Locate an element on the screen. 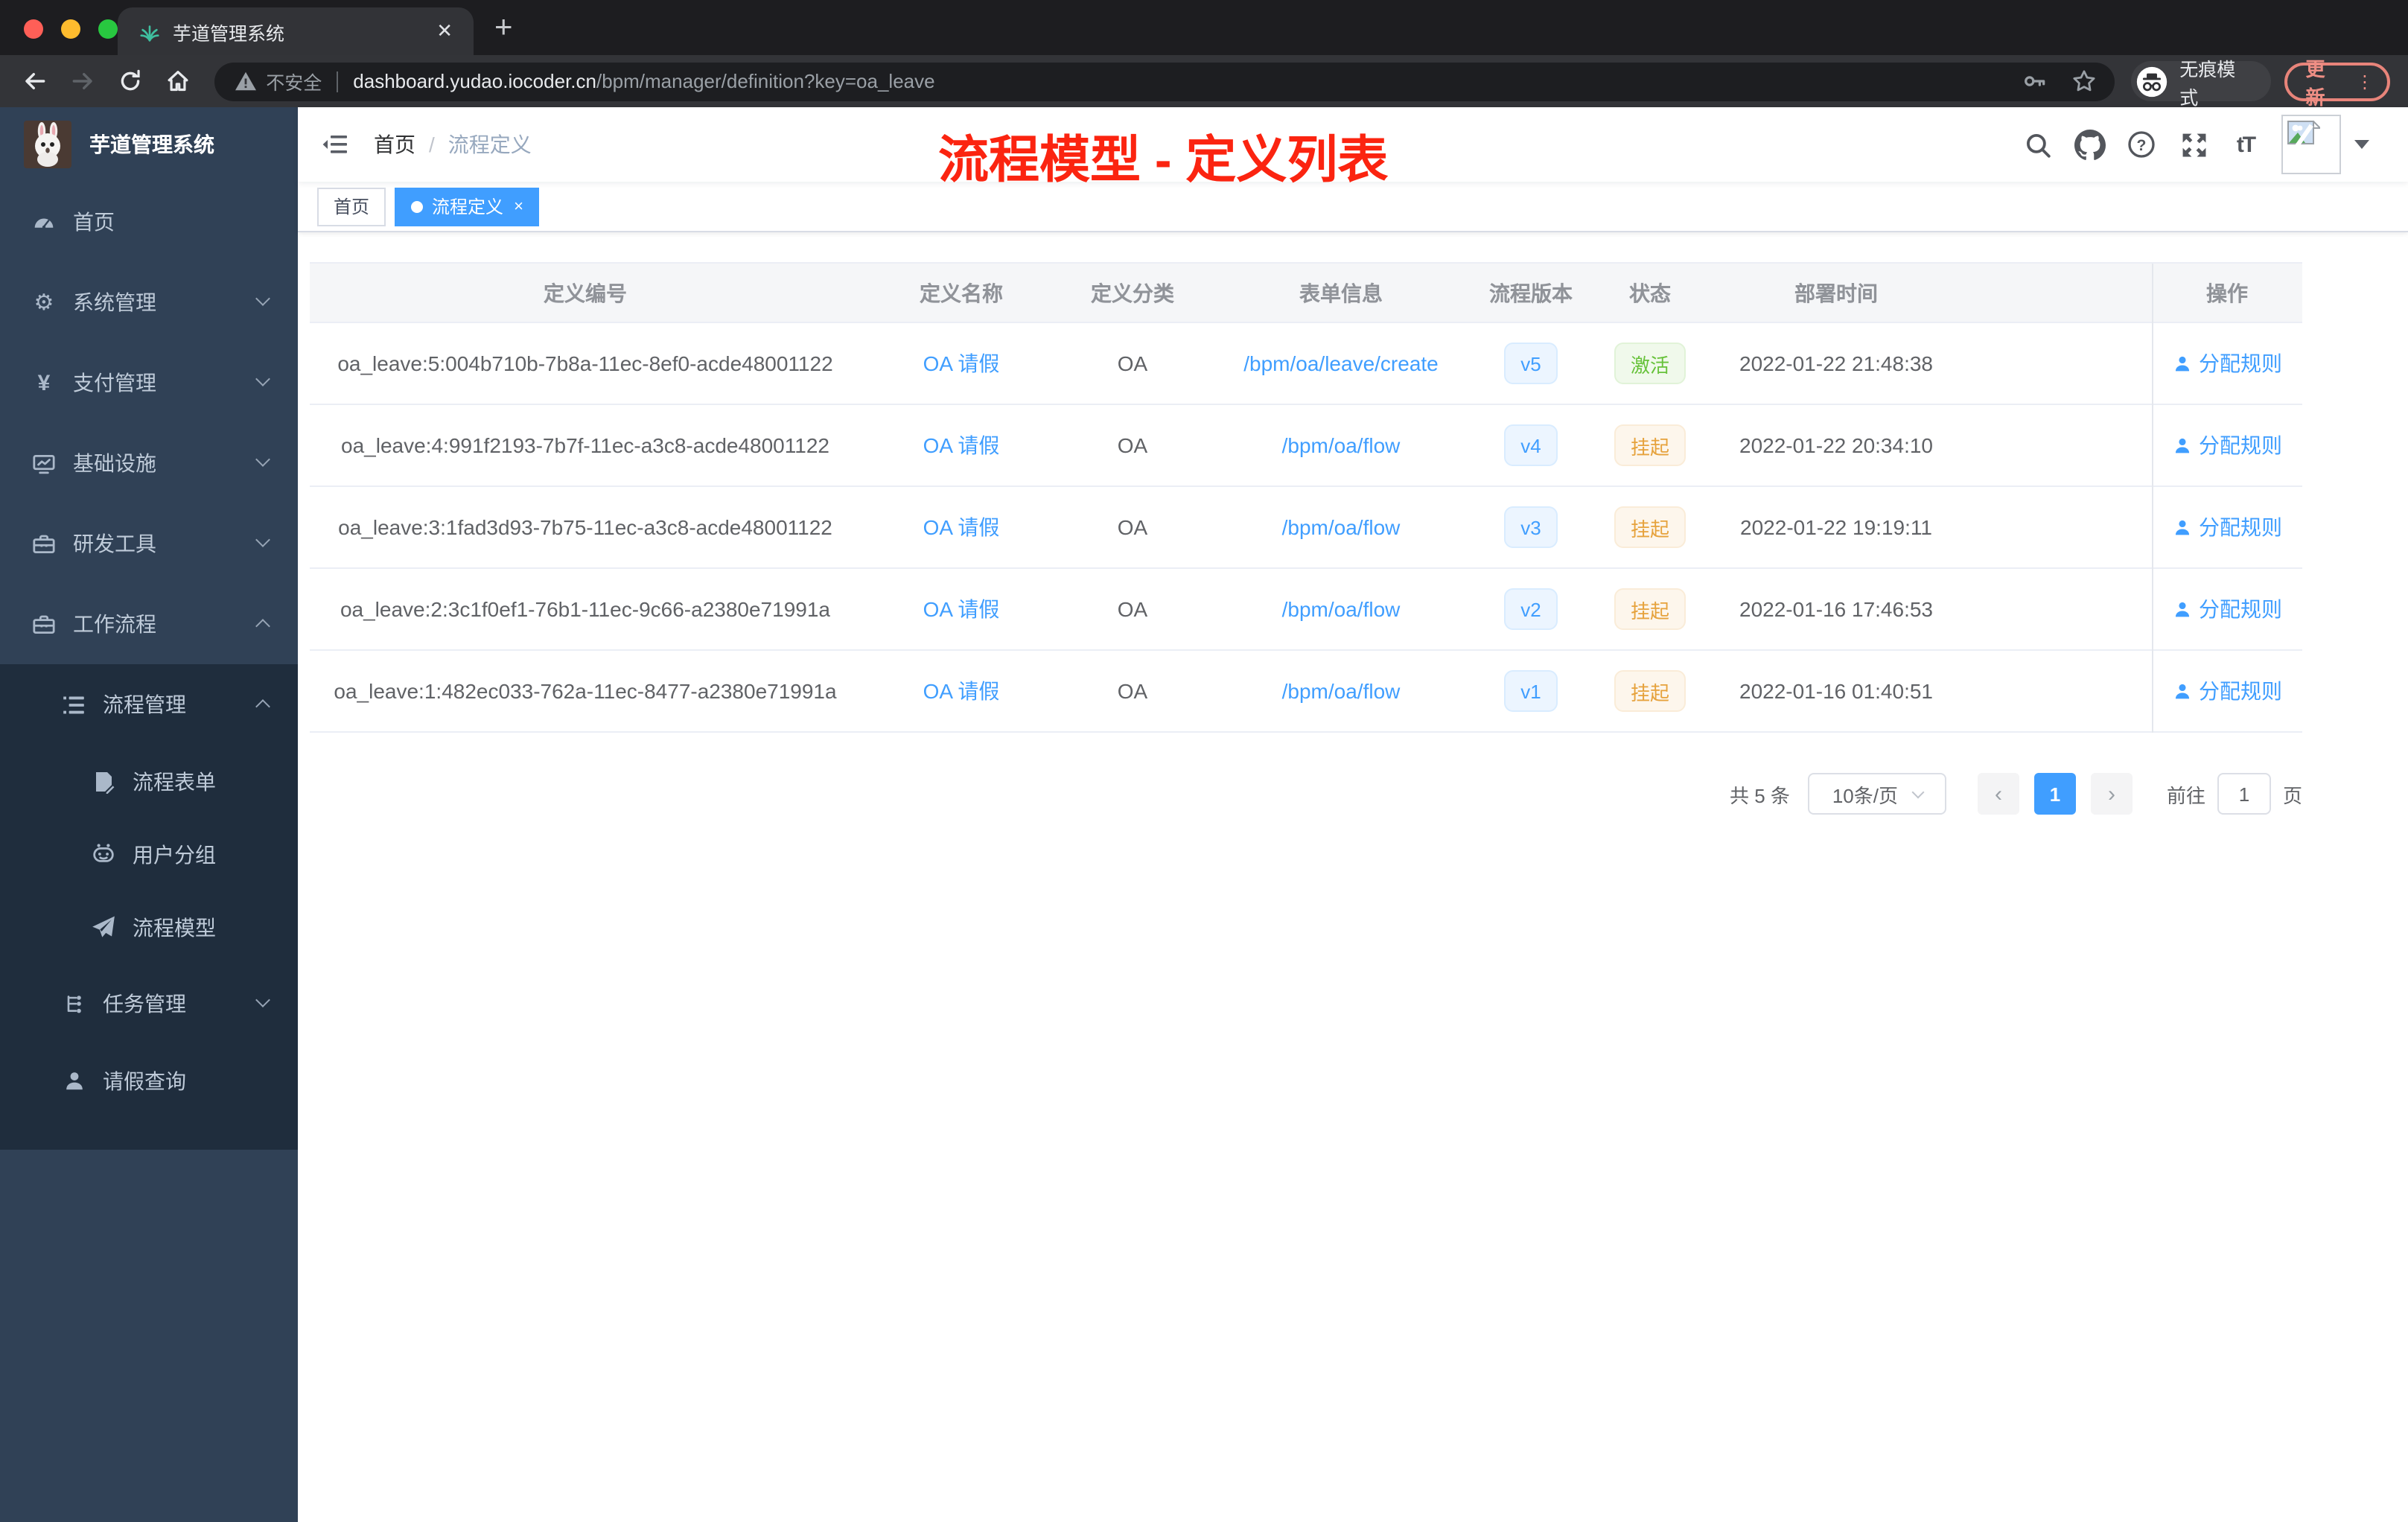 Image resolution: width=2408 pixels, height=1522 pixels. sidebar-item-devtools: 研发工具 is located at coordinates (149, 543).